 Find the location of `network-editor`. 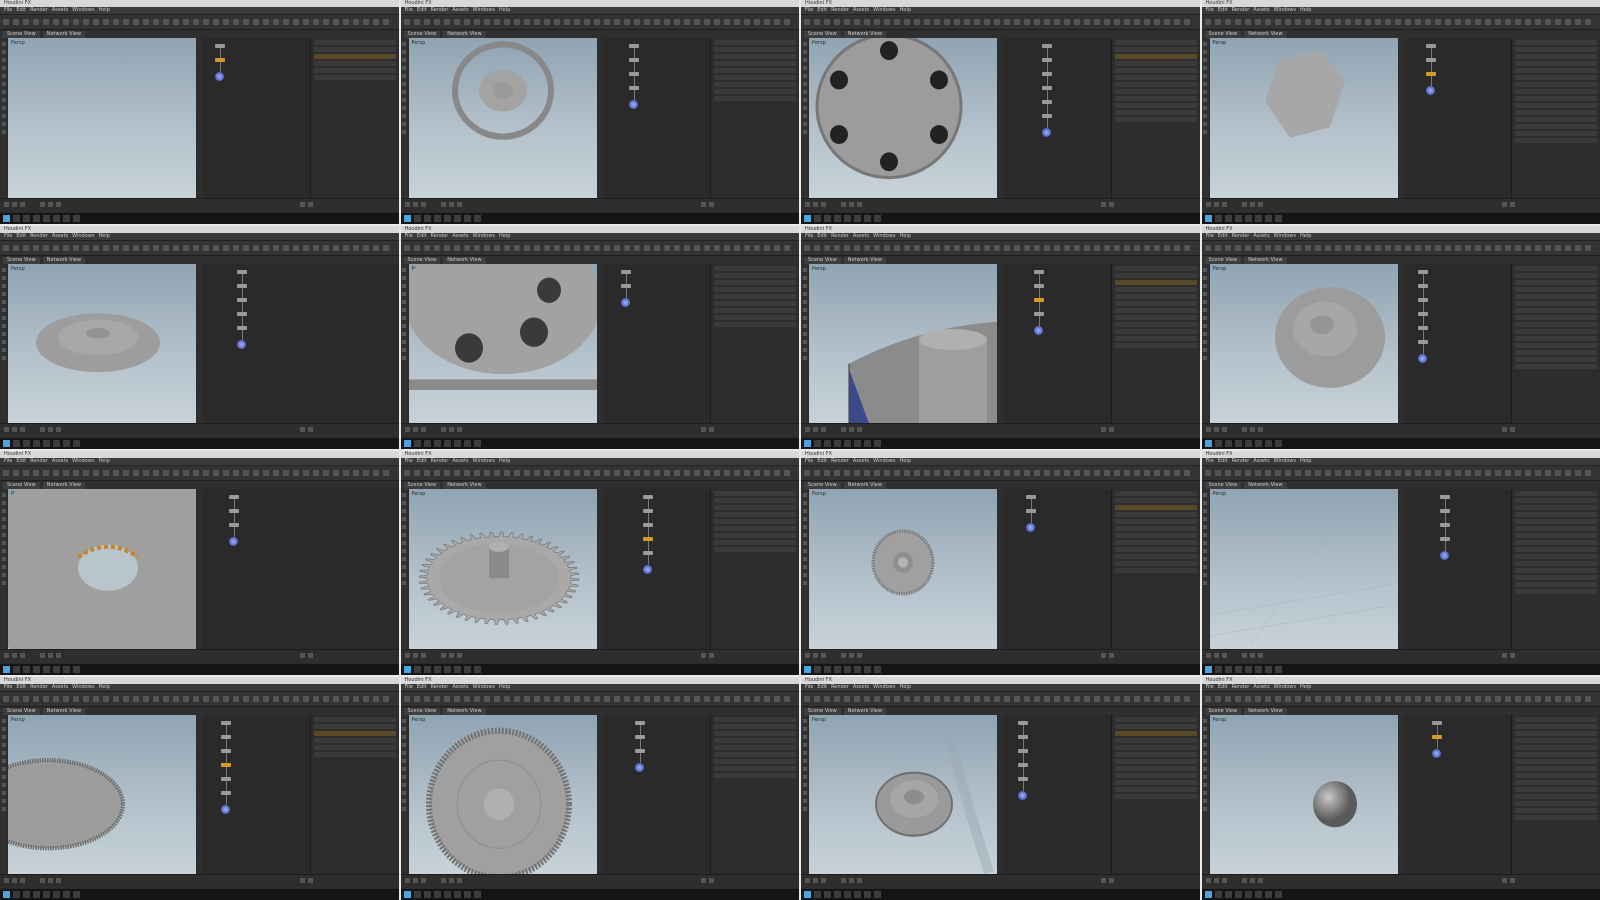

network-editor is located at coordinates (301, 569).